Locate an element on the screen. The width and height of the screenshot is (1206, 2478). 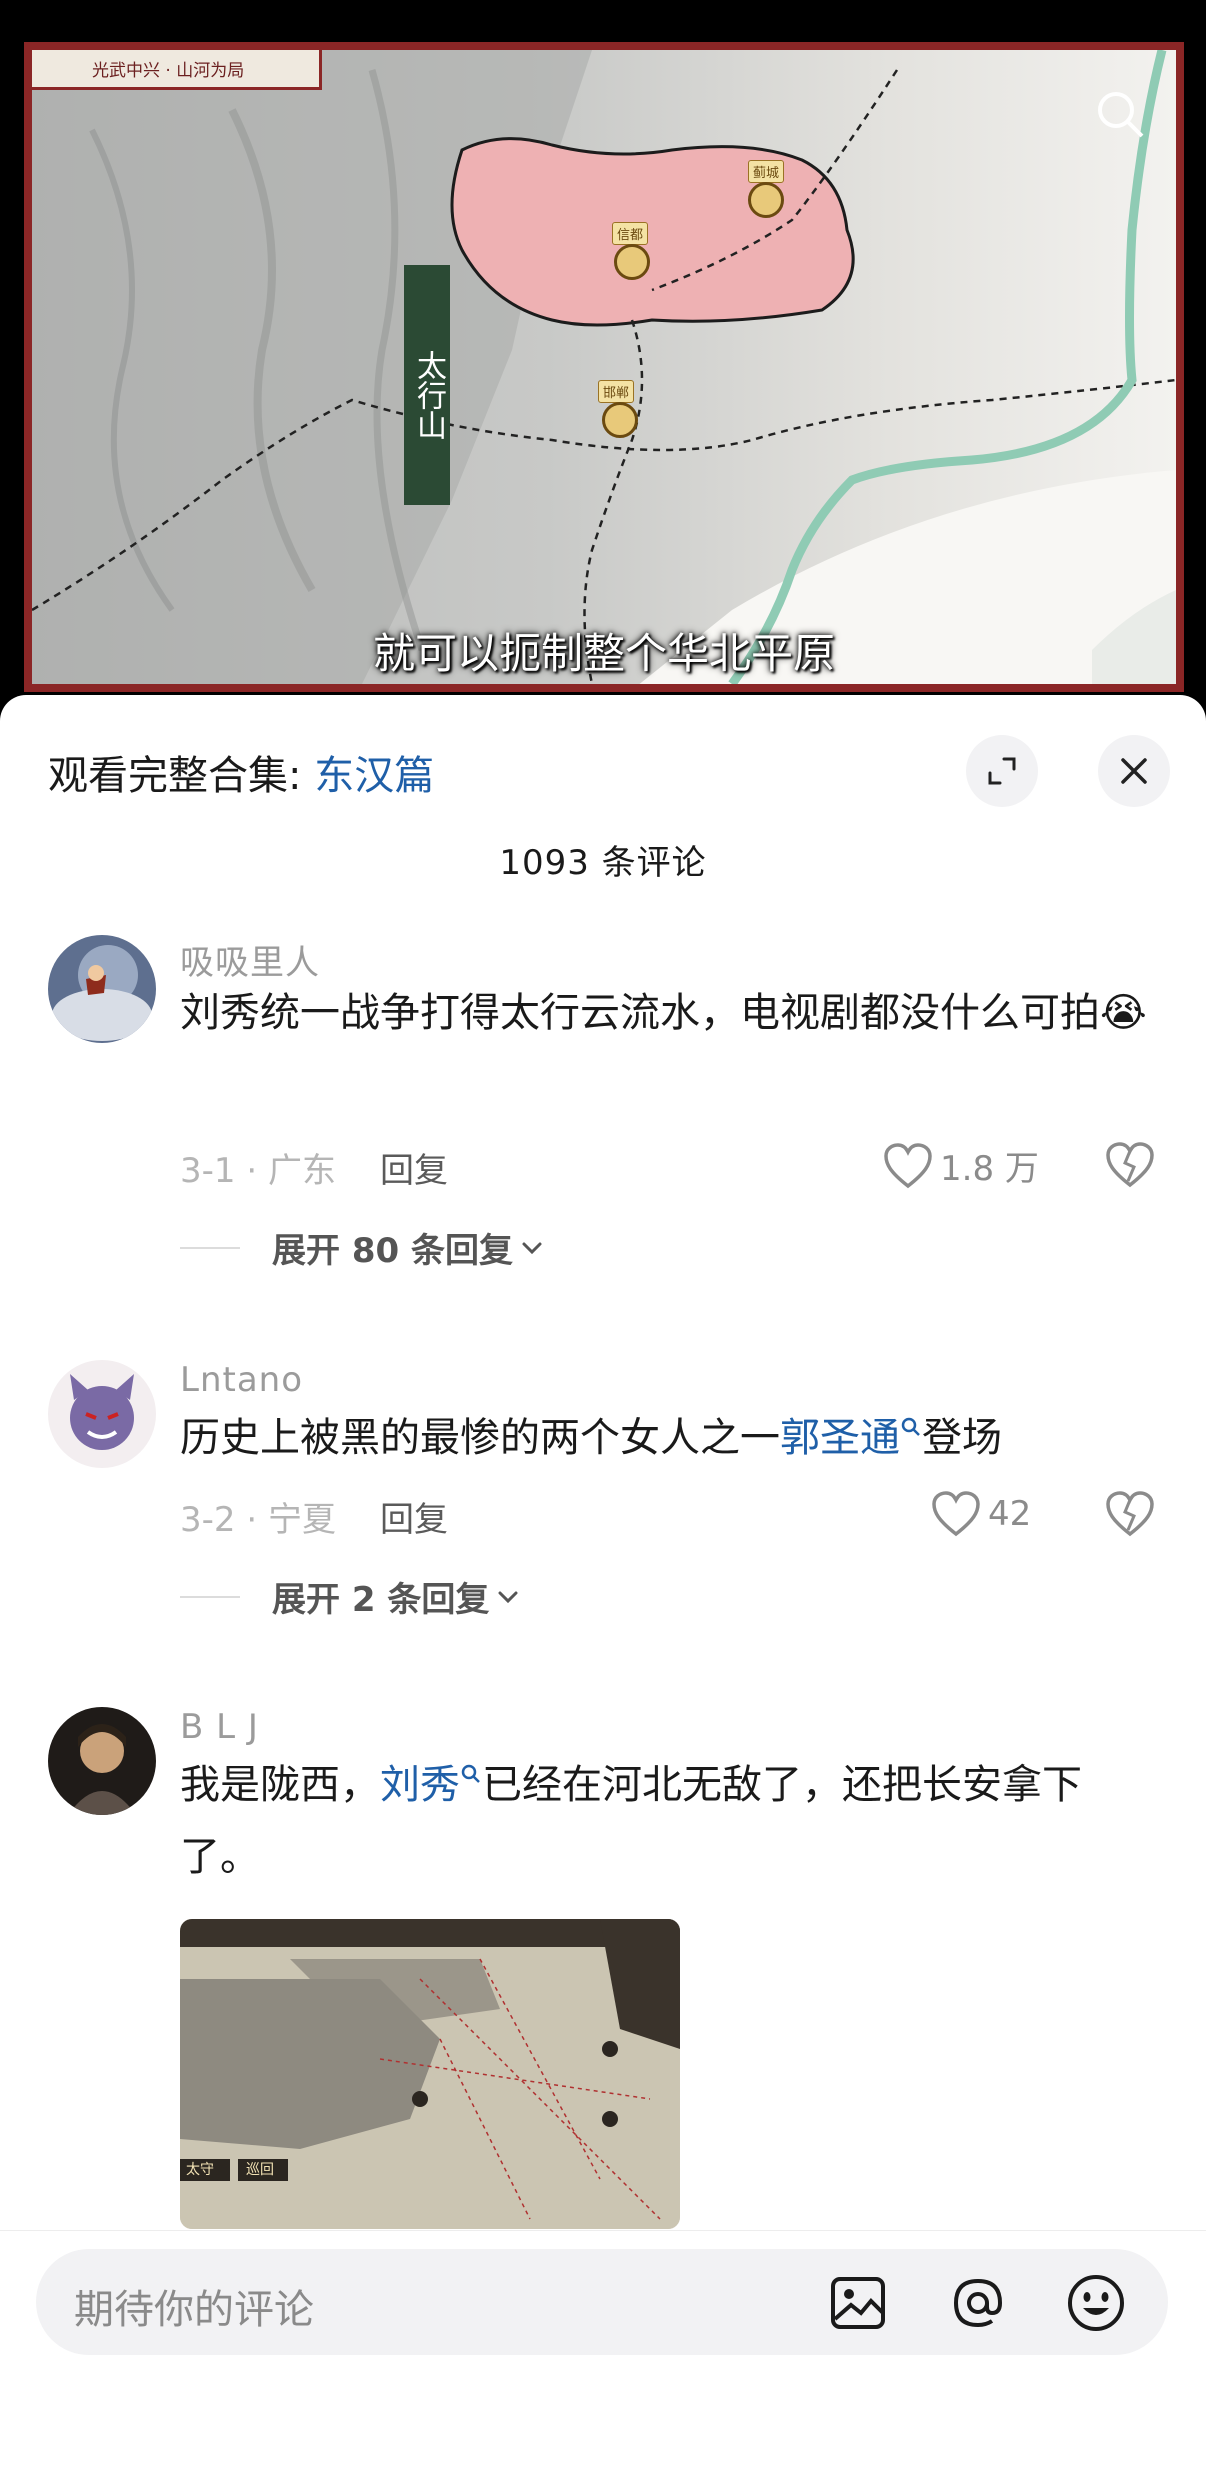
emoji-icon is located at coordinates (1096, 2303).